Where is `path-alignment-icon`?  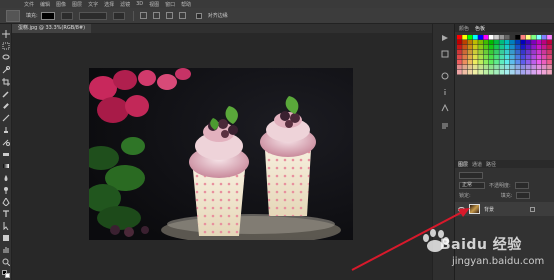 path-alignment-icon is located at coordinates (156, 15).